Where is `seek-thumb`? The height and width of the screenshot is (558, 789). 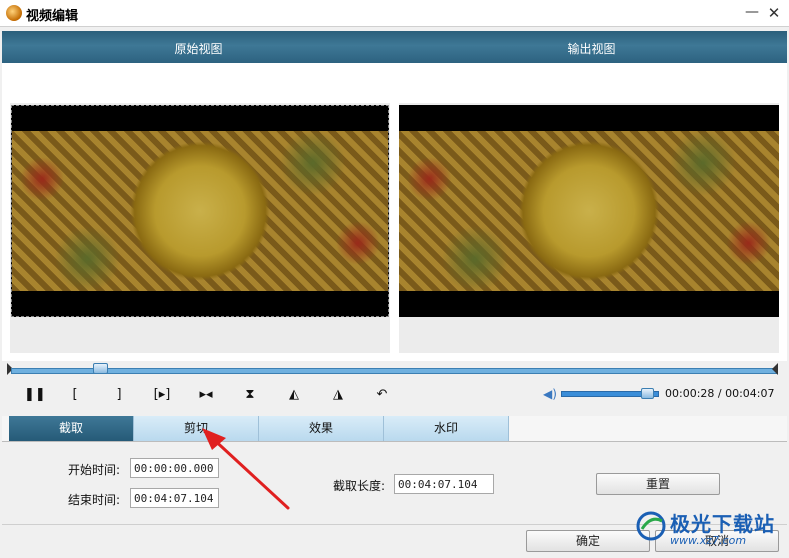 seek-thumb is located at coordinates (100, 368).